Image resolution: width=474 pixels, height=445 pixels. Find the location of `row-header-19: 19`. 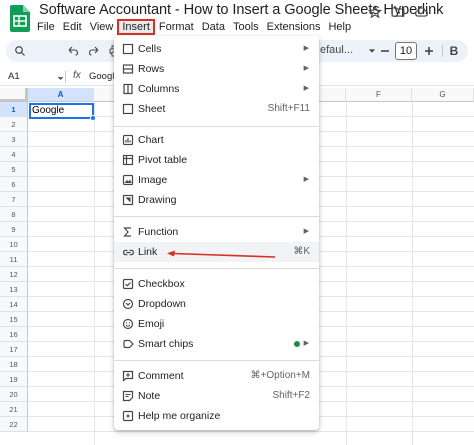

row-header-19: 19 is located at coordinates (14, 379).